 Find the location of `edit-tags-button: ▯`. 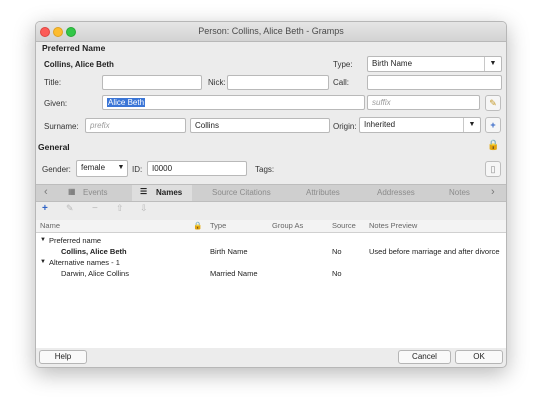

edit-tags-button: ▯ is located at coordinates (493, 169).